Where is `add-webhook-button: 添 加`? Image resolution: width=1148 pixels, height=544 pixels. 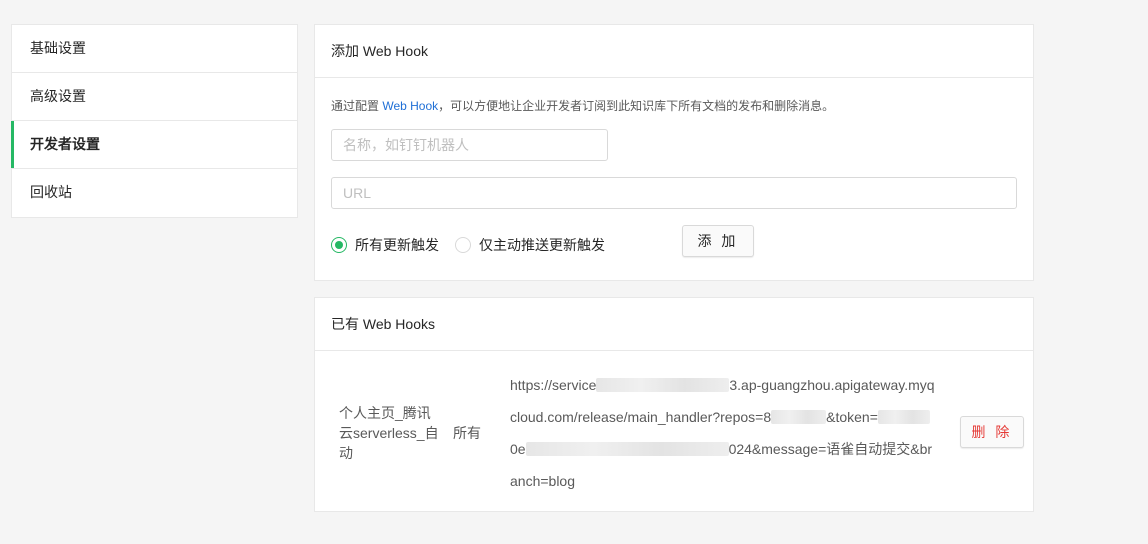
add-webhook-button: 添 加 is located at coordinates (718, 241).